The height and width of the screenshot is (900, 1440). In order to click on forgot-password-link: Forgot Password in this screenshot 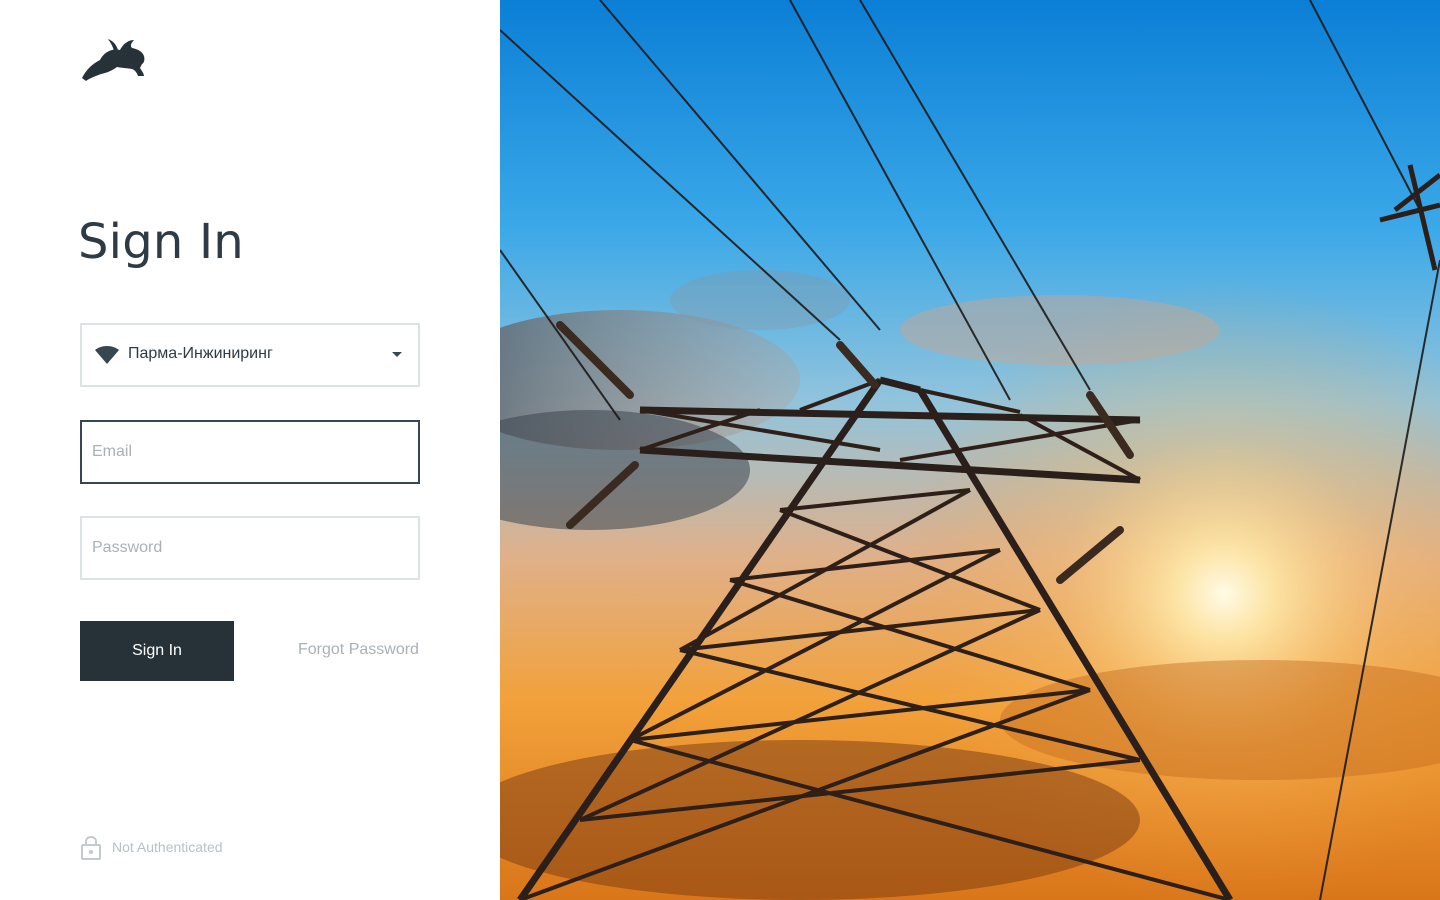, I will do `click(358, 650)`.